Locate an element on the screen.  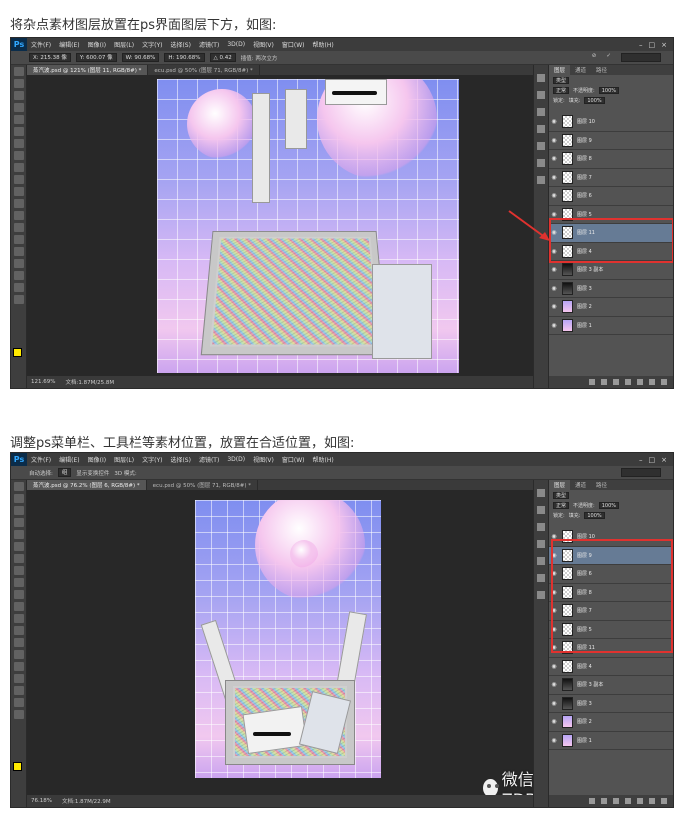
commit-transform-icon: ✓ is located at coordinates (608, 57).